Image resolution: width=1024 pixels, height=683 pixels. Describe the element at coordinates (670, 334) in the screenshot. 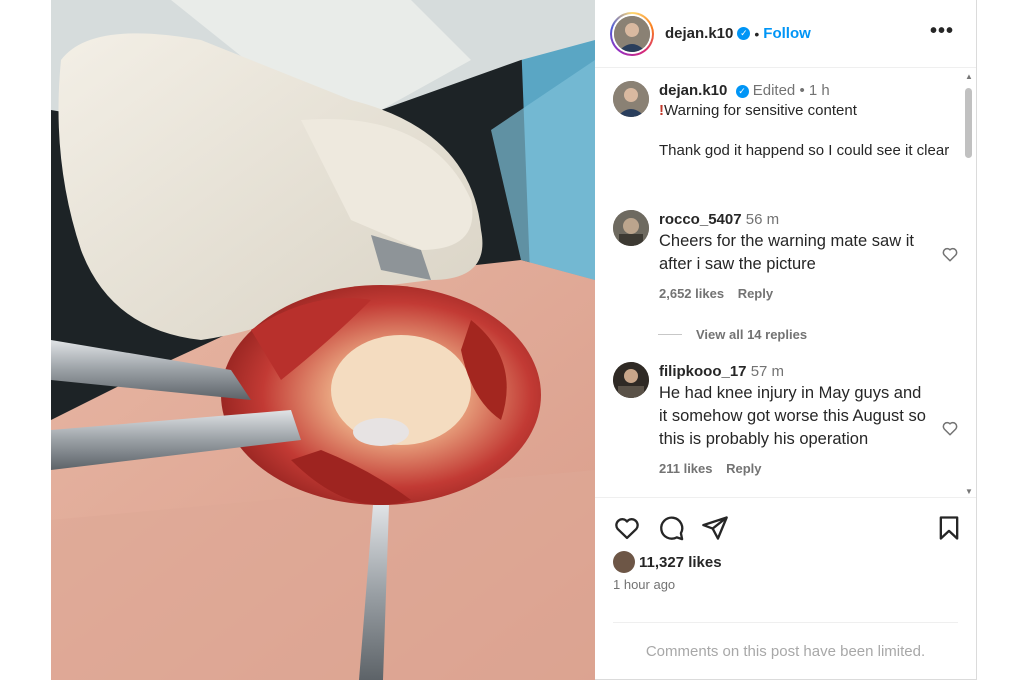

I see `replies-divider` at that location.